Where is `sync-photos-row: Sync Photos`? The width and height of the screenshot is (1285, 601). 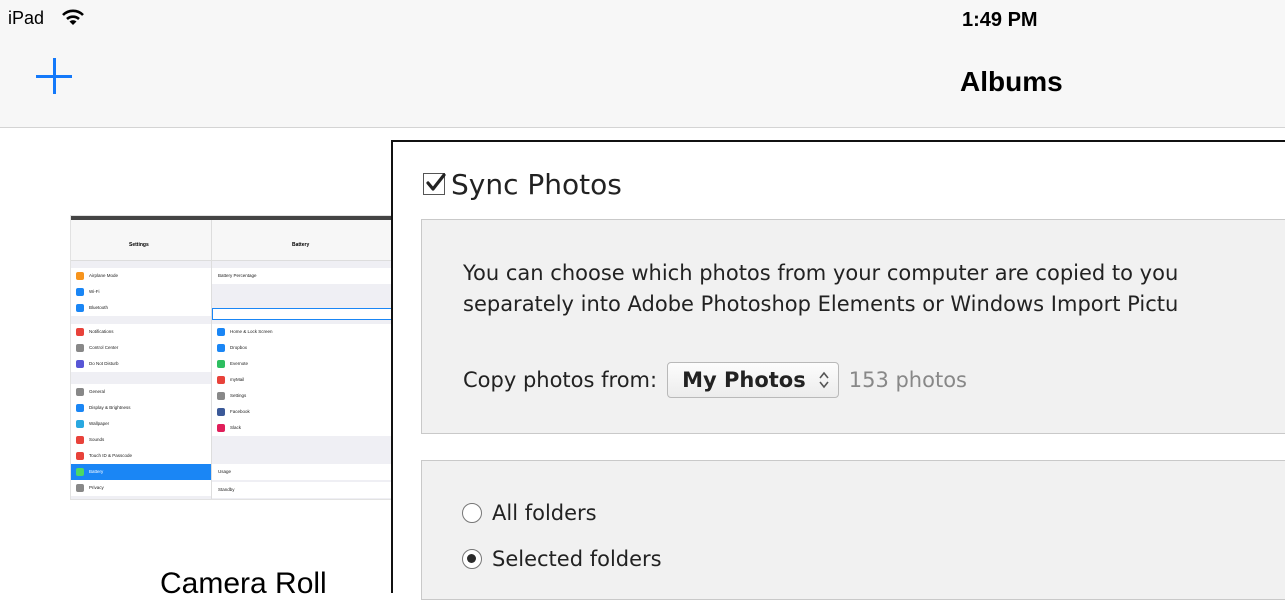 sync-photos-row: Sync Photos is located at coordinates (522, 184).